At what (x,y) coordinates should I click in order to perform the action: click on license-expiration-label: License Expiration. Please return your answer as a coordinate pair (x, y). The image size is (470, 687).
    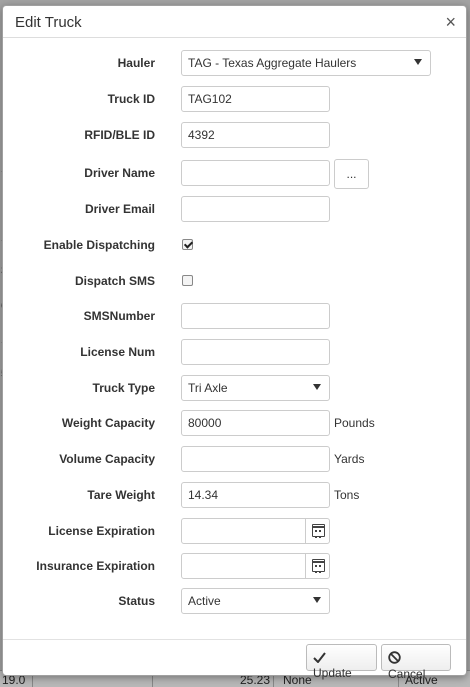
    Looking at the image, I should click on (101, 531).